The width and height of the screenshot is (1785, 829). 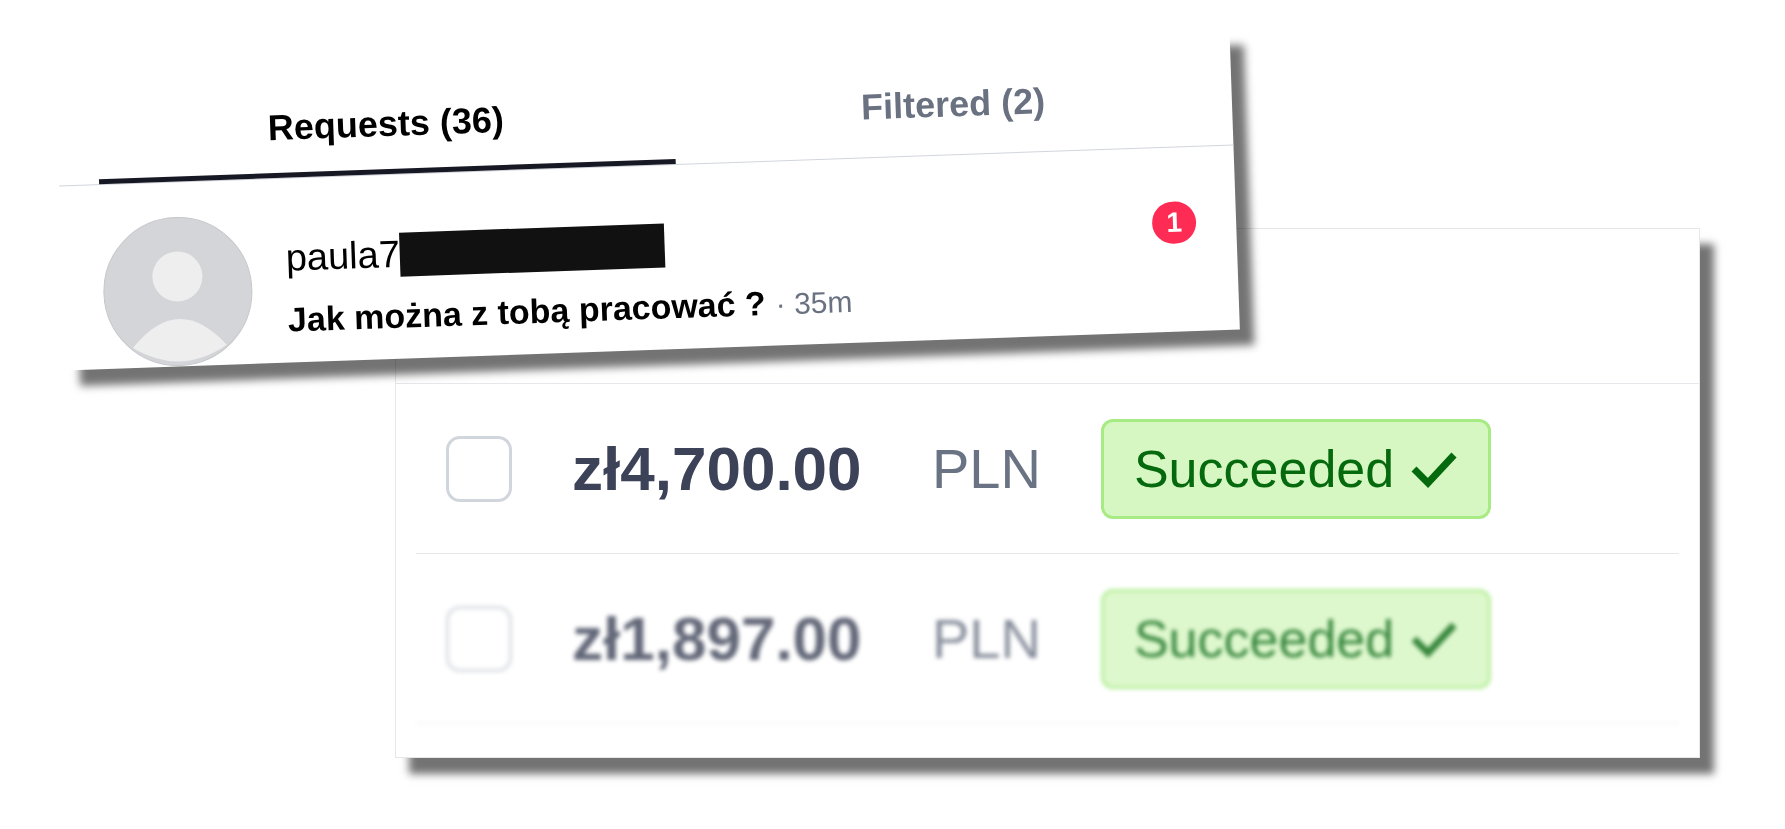 I want to click on checkbox, so click(x=479, y=468).